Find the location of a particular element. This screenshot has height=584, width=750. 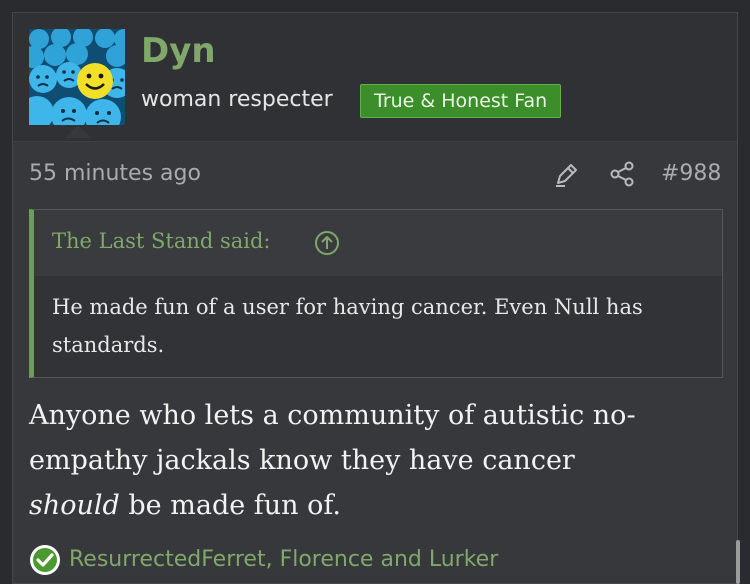

pencil-icon is located at coordinates (567, 174).